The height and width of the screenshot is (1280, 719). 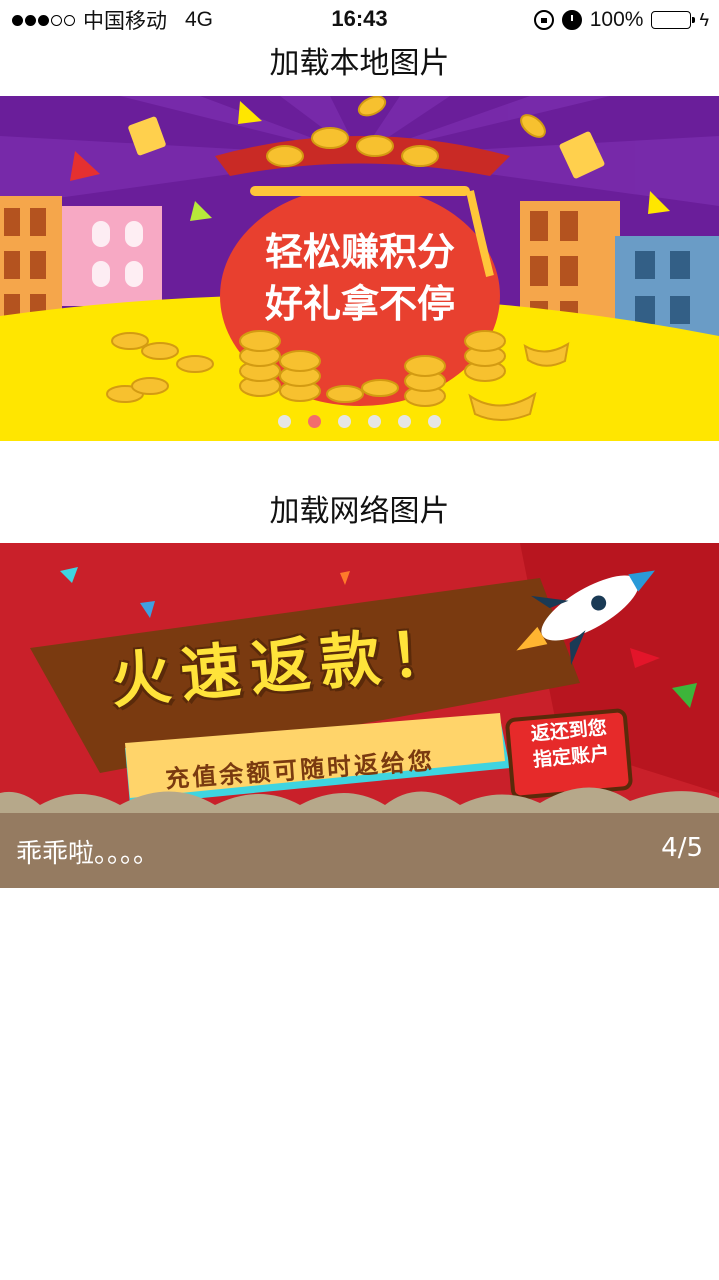 What do you see at coordinates (88, 854) in the screenshot?
I see `banner-caption: 乖乖啦。。。。` at bounding box center [88, 854].